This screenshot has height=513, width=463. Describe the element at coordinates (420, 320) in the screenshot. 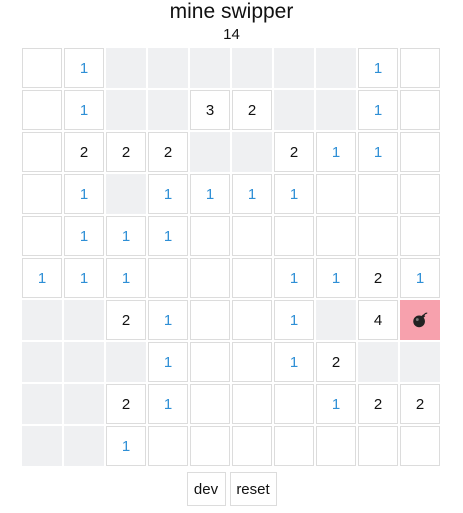

I see `mine-cell` at that location.